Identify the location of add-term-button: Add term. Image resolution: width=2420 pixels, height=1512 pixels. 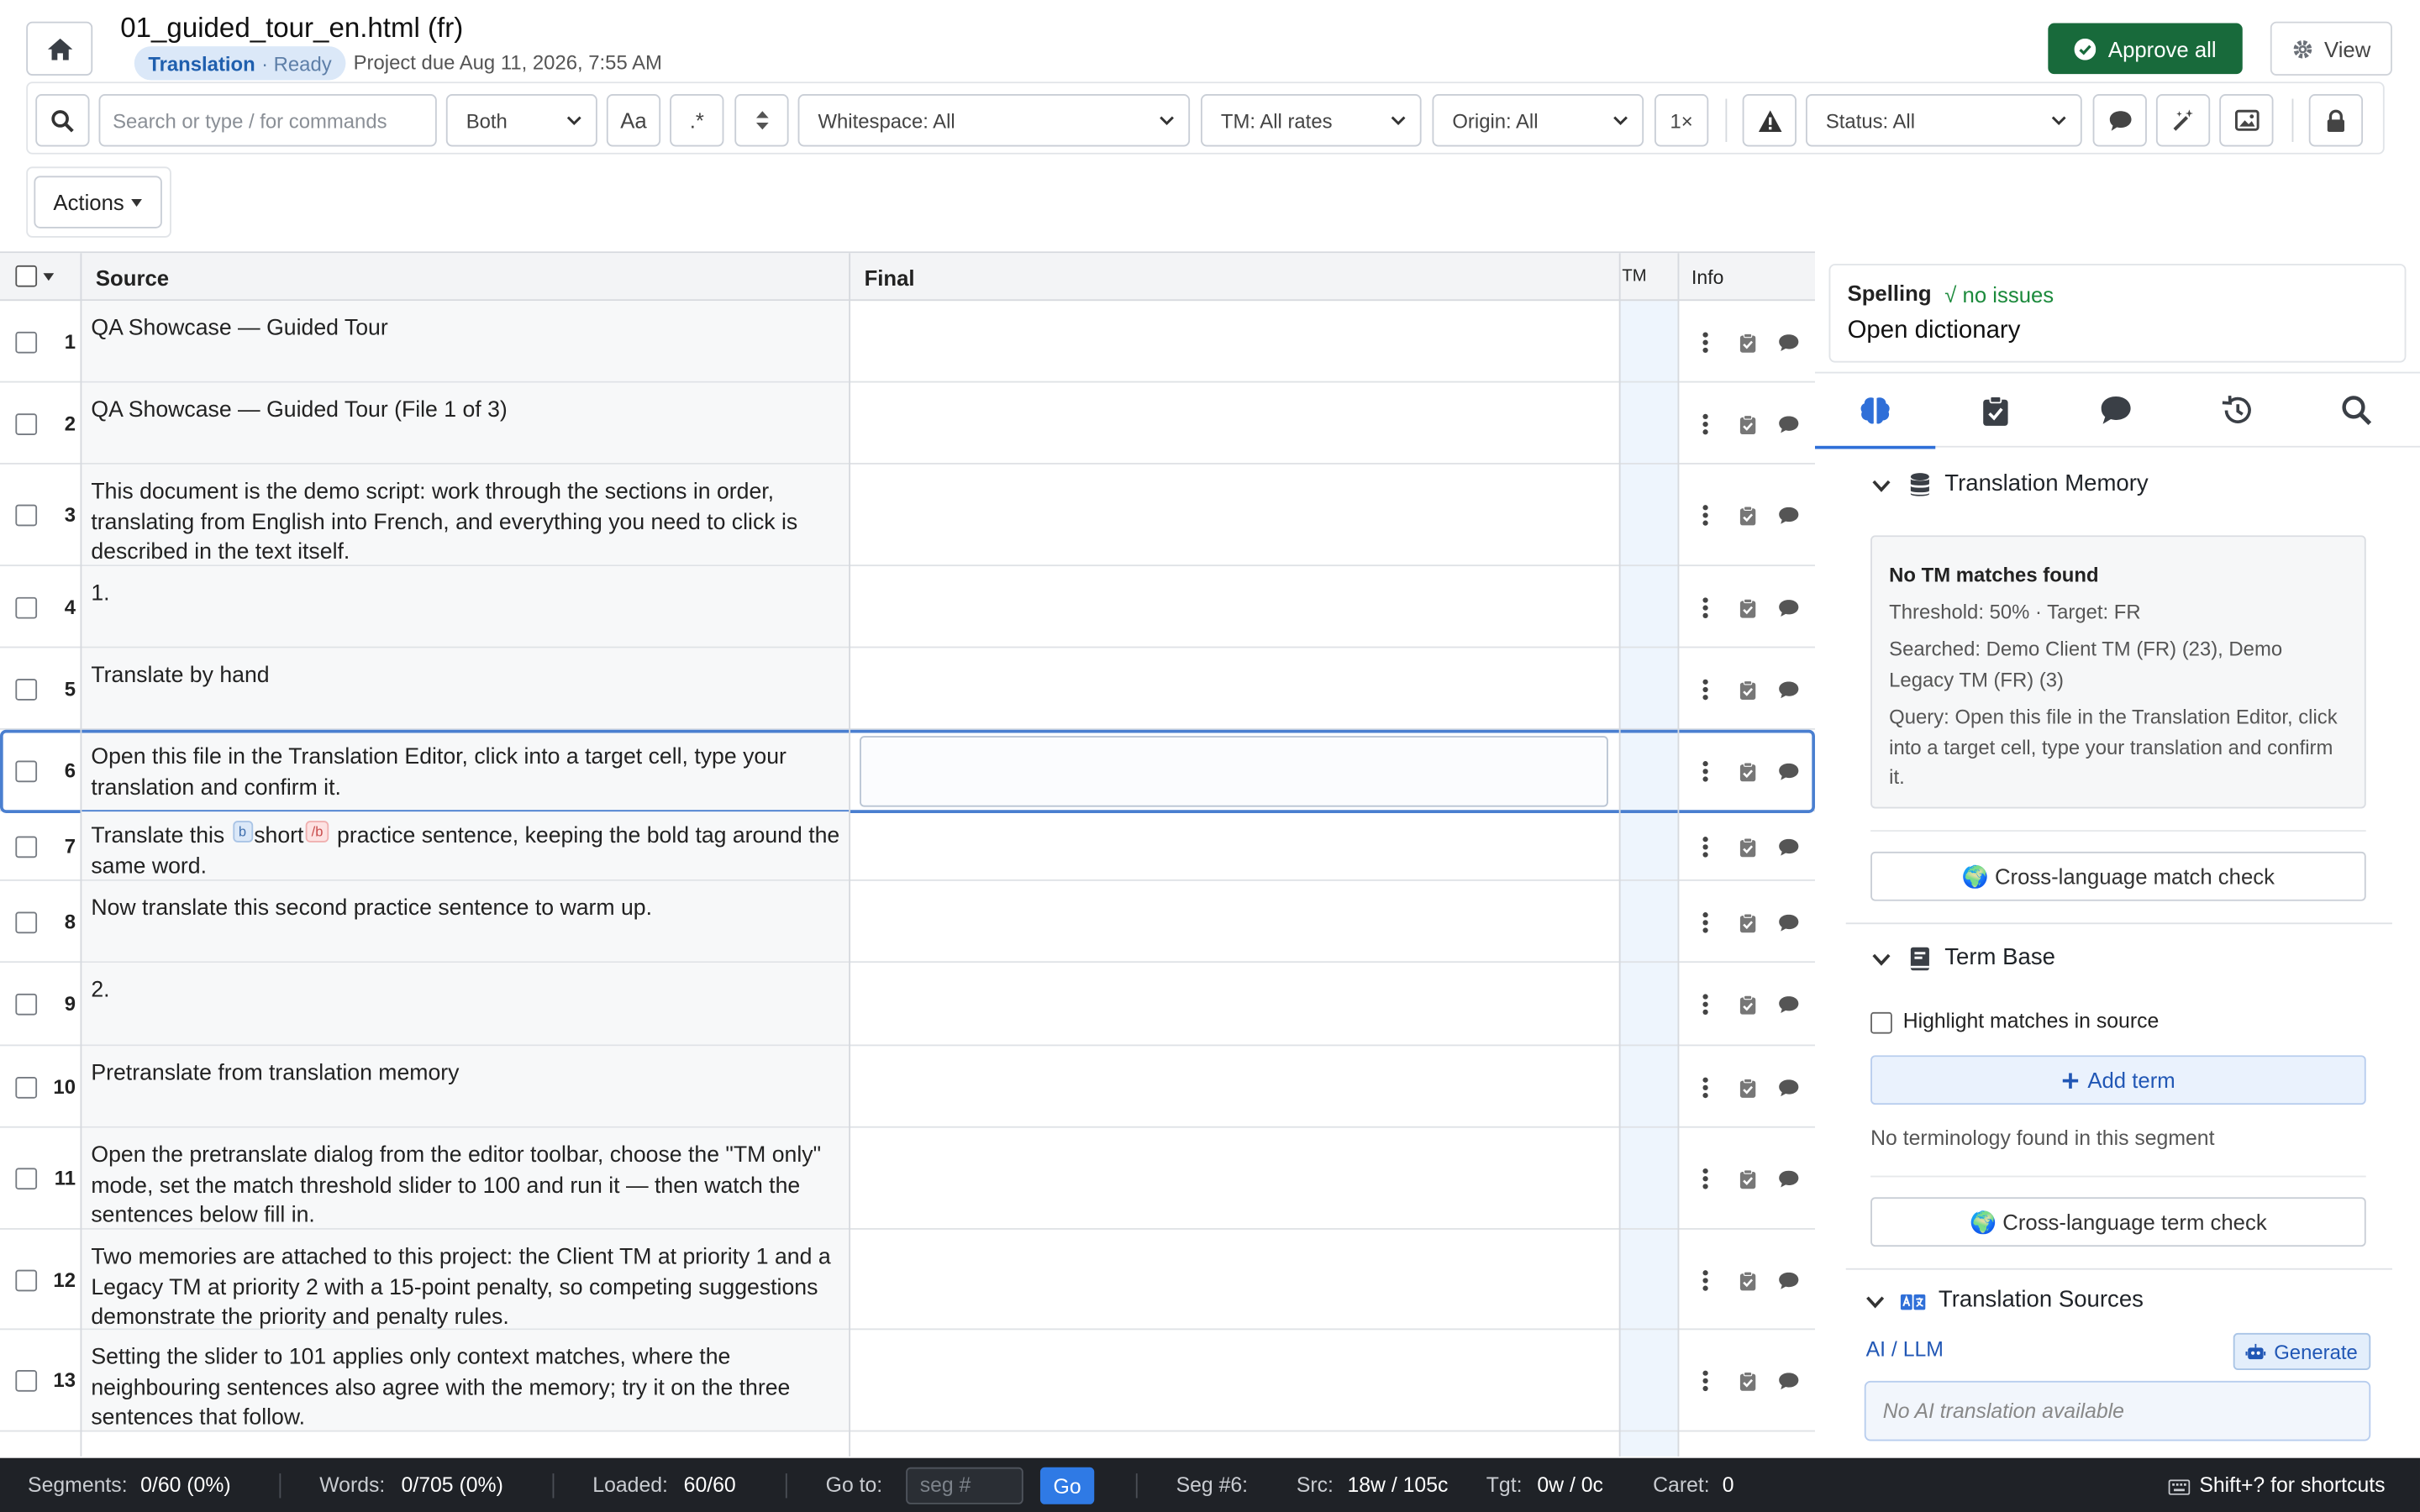
(2118, 1080).